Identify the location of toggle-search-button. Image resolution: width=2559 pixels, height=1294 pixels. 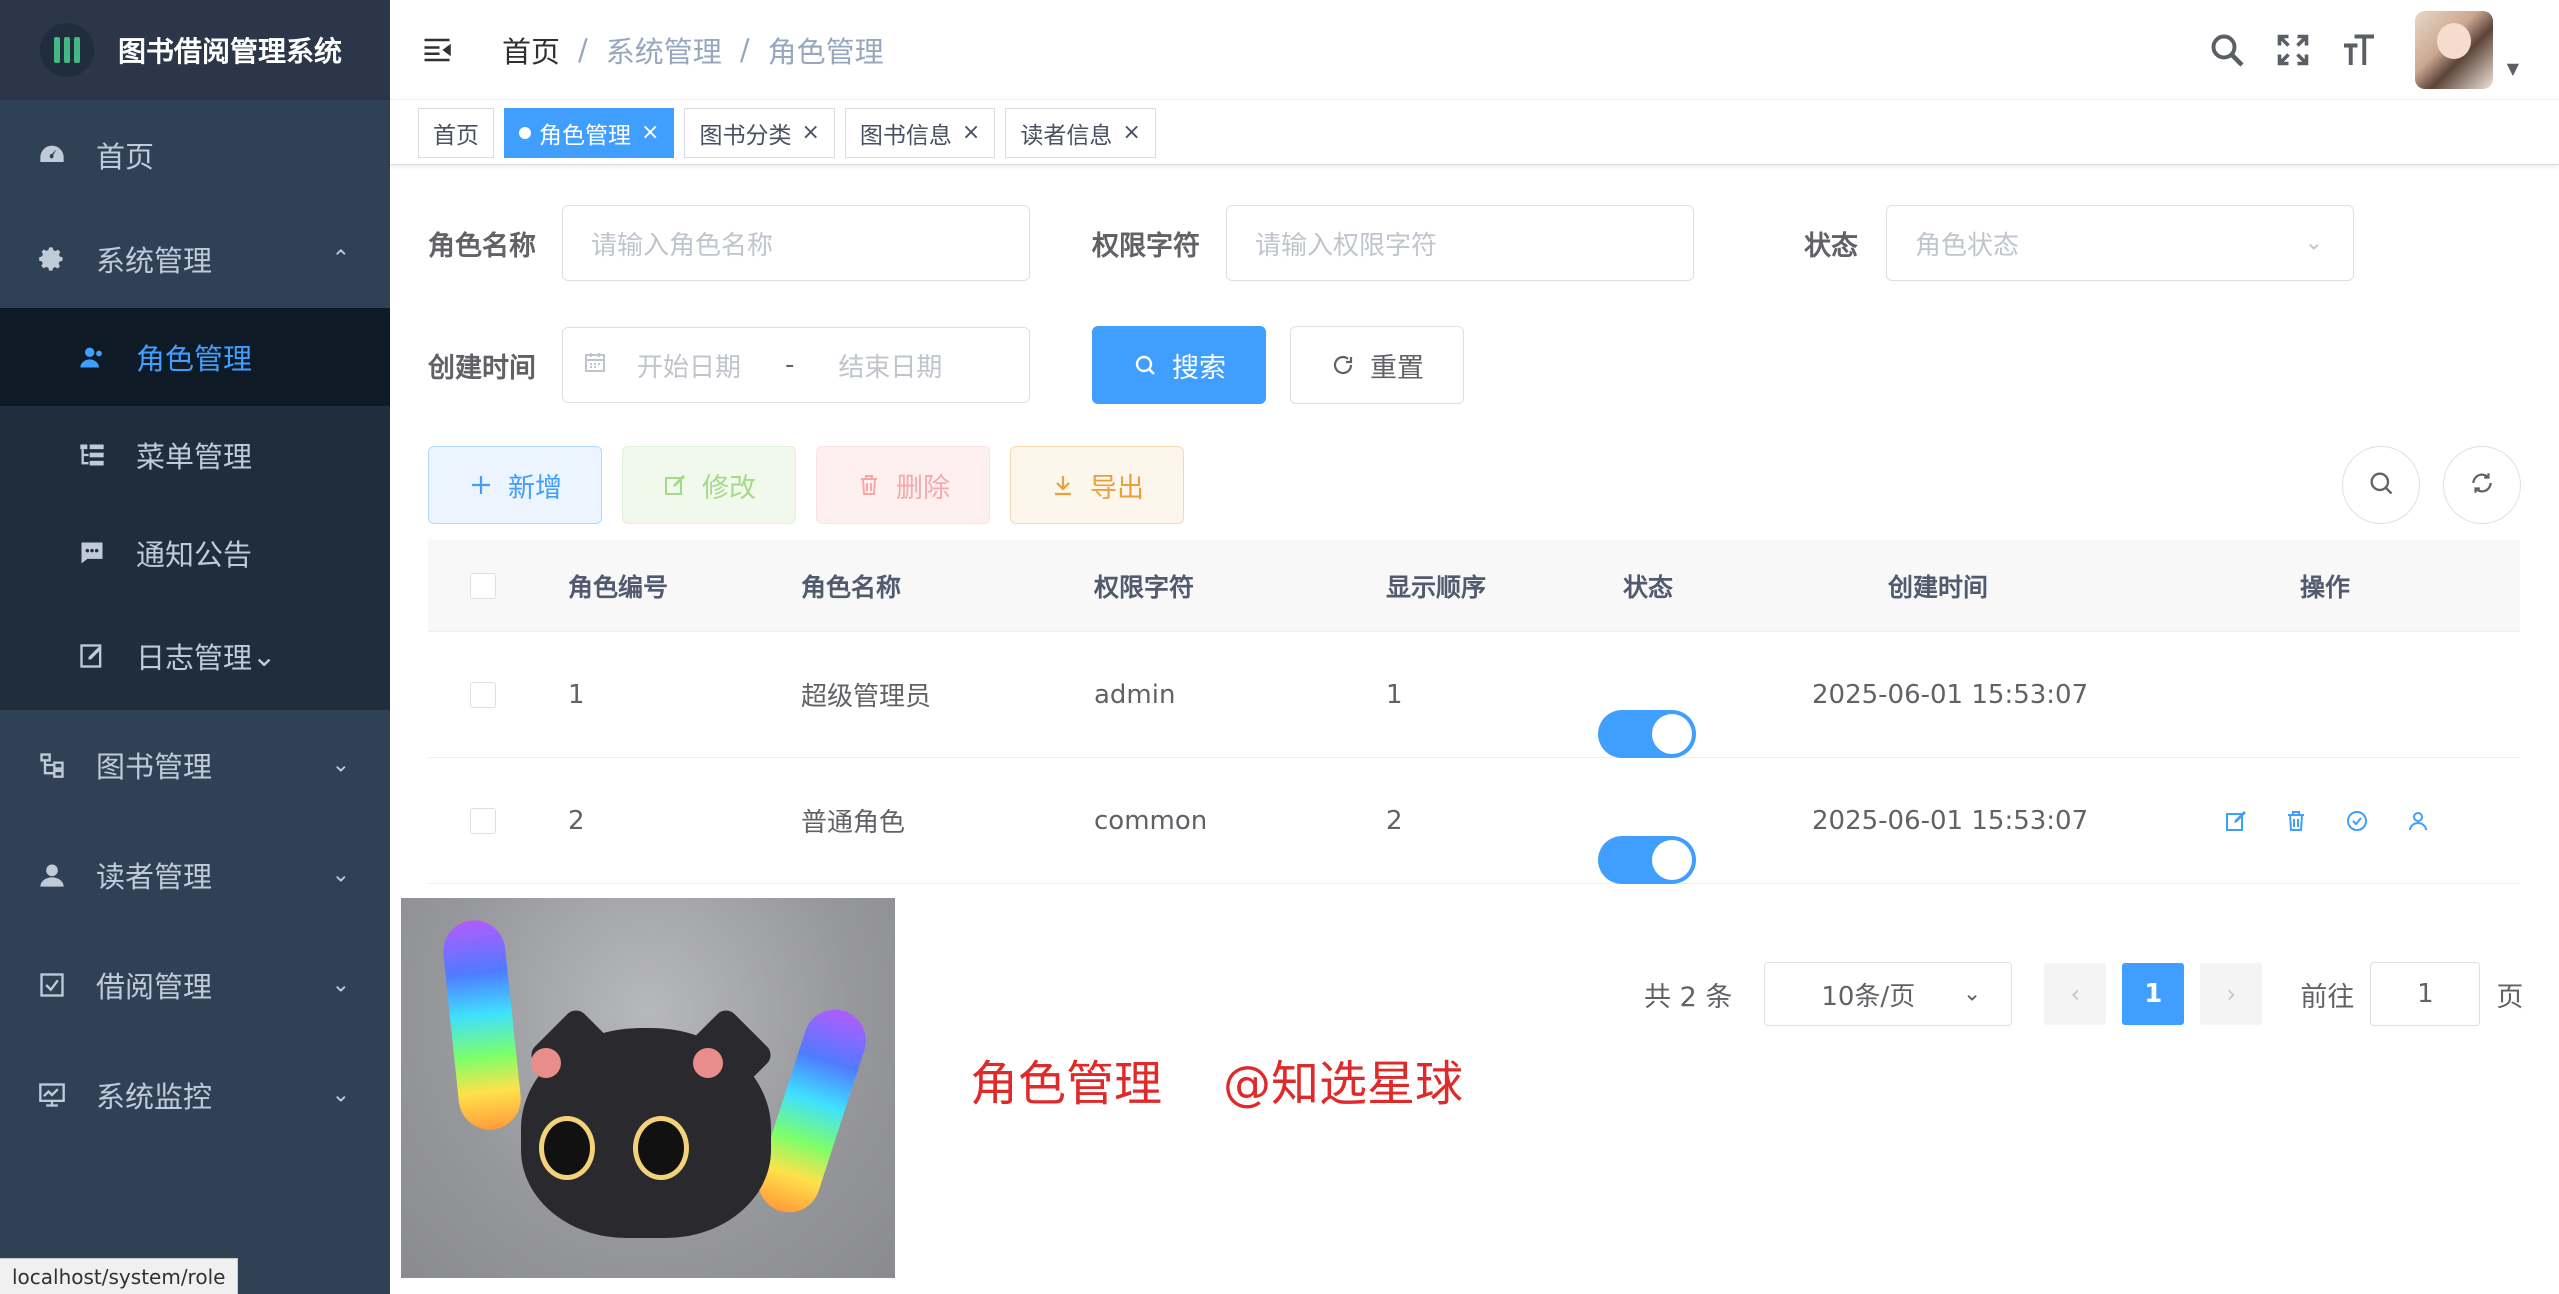
(2381, 485).